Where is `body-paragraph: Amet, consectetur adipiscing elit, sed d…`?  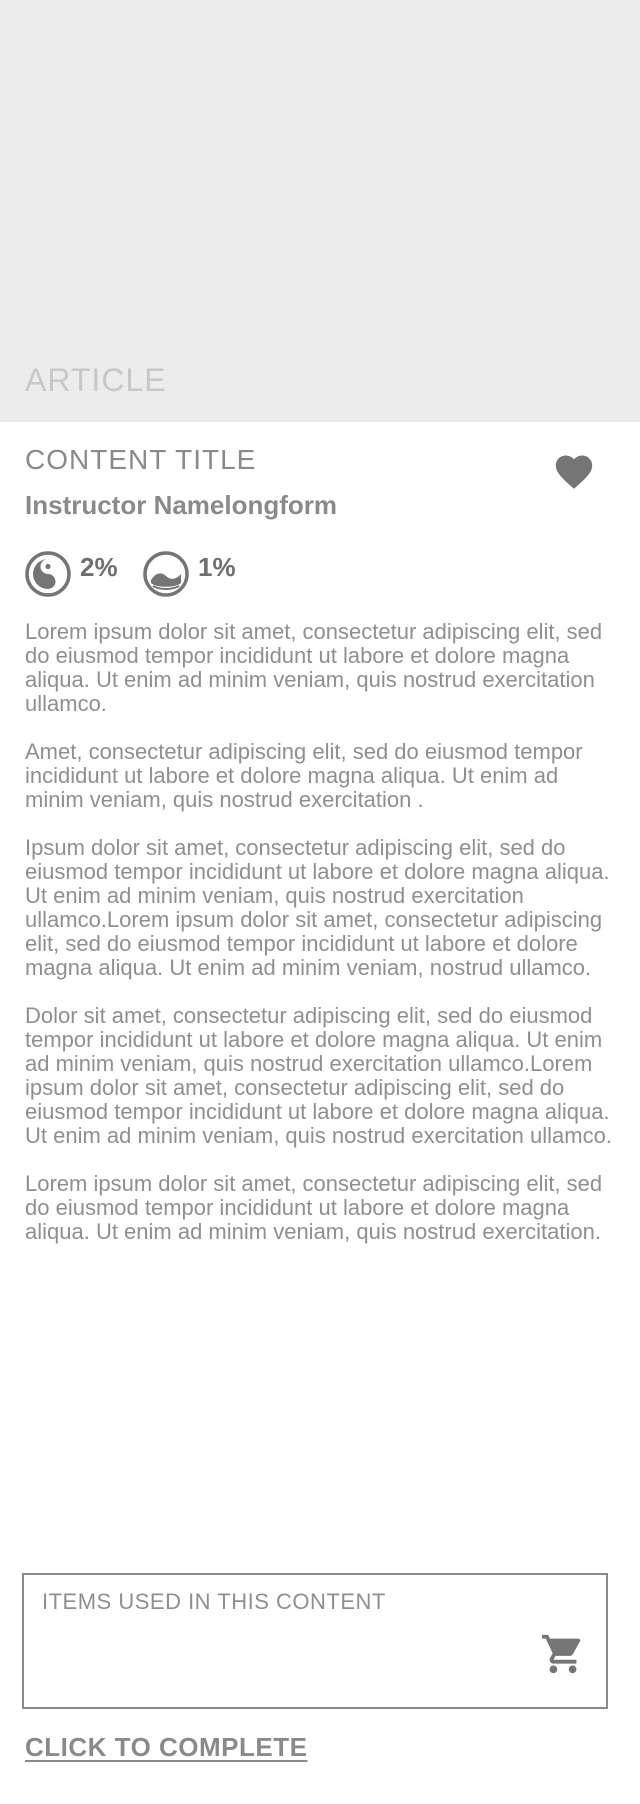 body-paragraph: Amet, consectetur adipiscing elit, sed d… is located at coordinates (304, 775).